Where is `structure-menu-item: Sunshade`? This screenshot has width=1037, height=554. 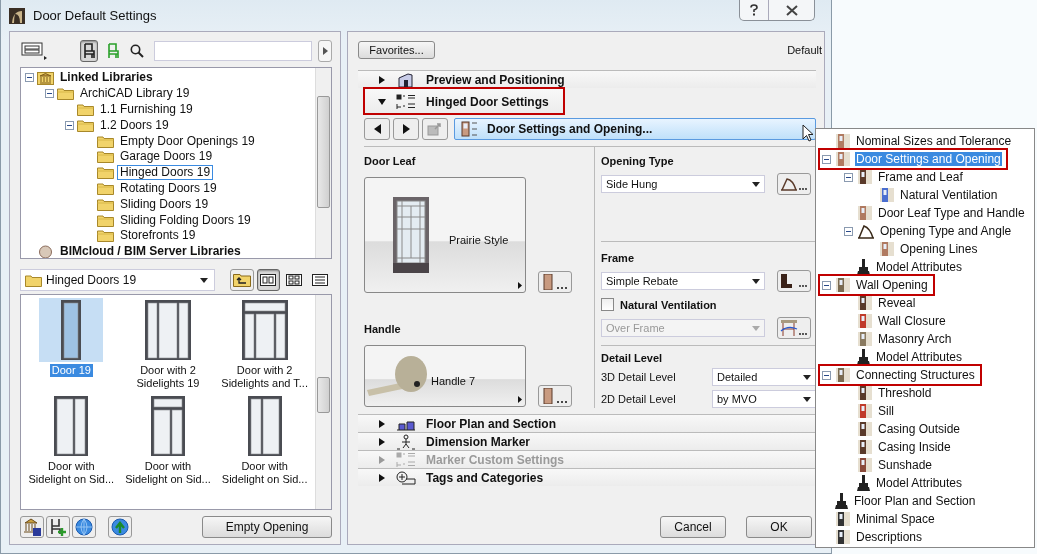
structure-menu-item: Sunshade is located at coordinates (905, 465).